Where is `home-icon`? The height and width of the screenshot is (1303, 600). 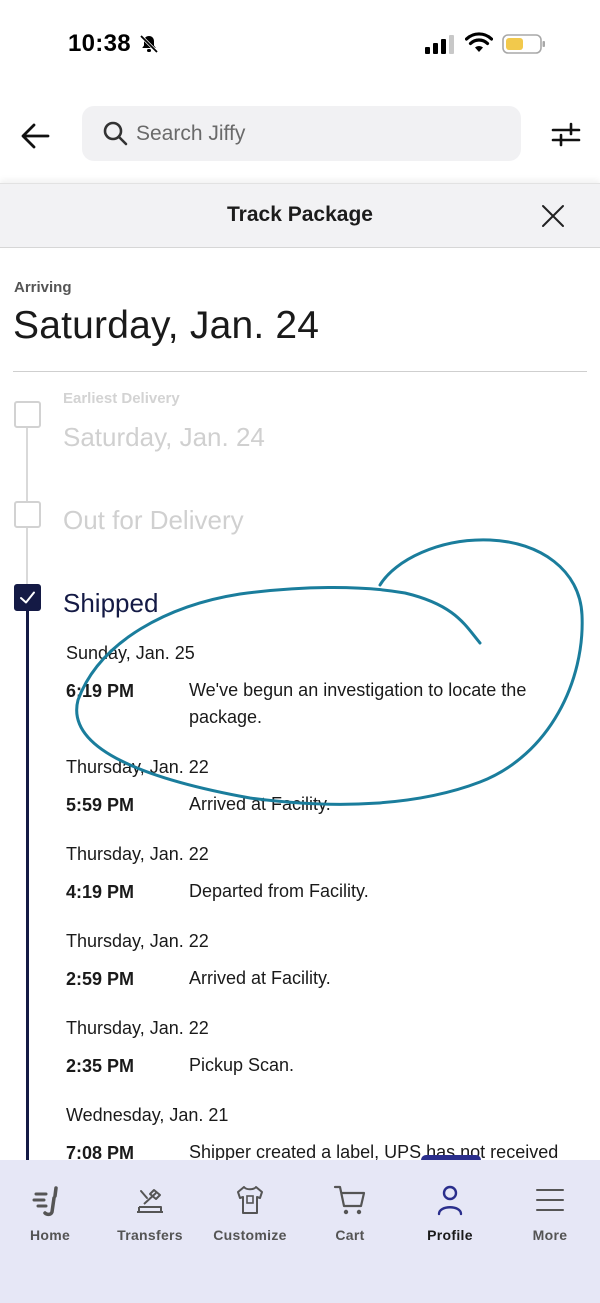 home-icon is located at coordinates (45, 1201).